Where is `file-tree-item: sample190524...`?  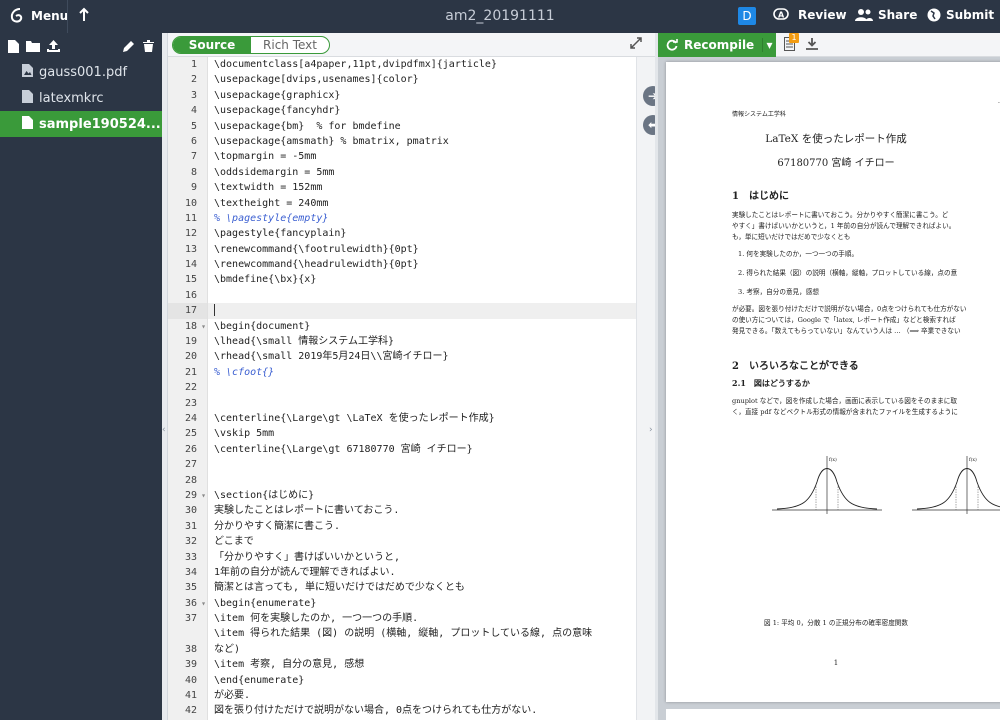 file-tree-item: sample190524... is located at coordinates (88, 124).